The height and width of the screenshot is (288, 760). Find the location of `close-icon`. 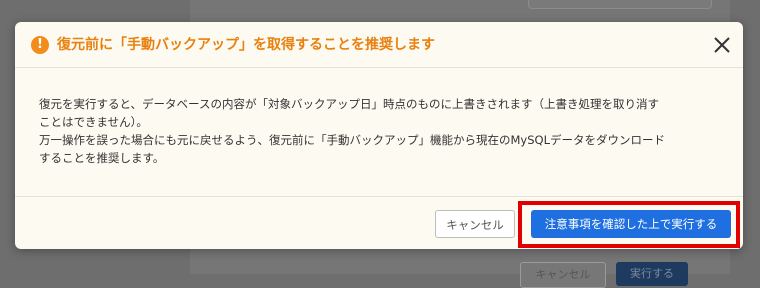

close-icon is located at coordinates (722, 45).